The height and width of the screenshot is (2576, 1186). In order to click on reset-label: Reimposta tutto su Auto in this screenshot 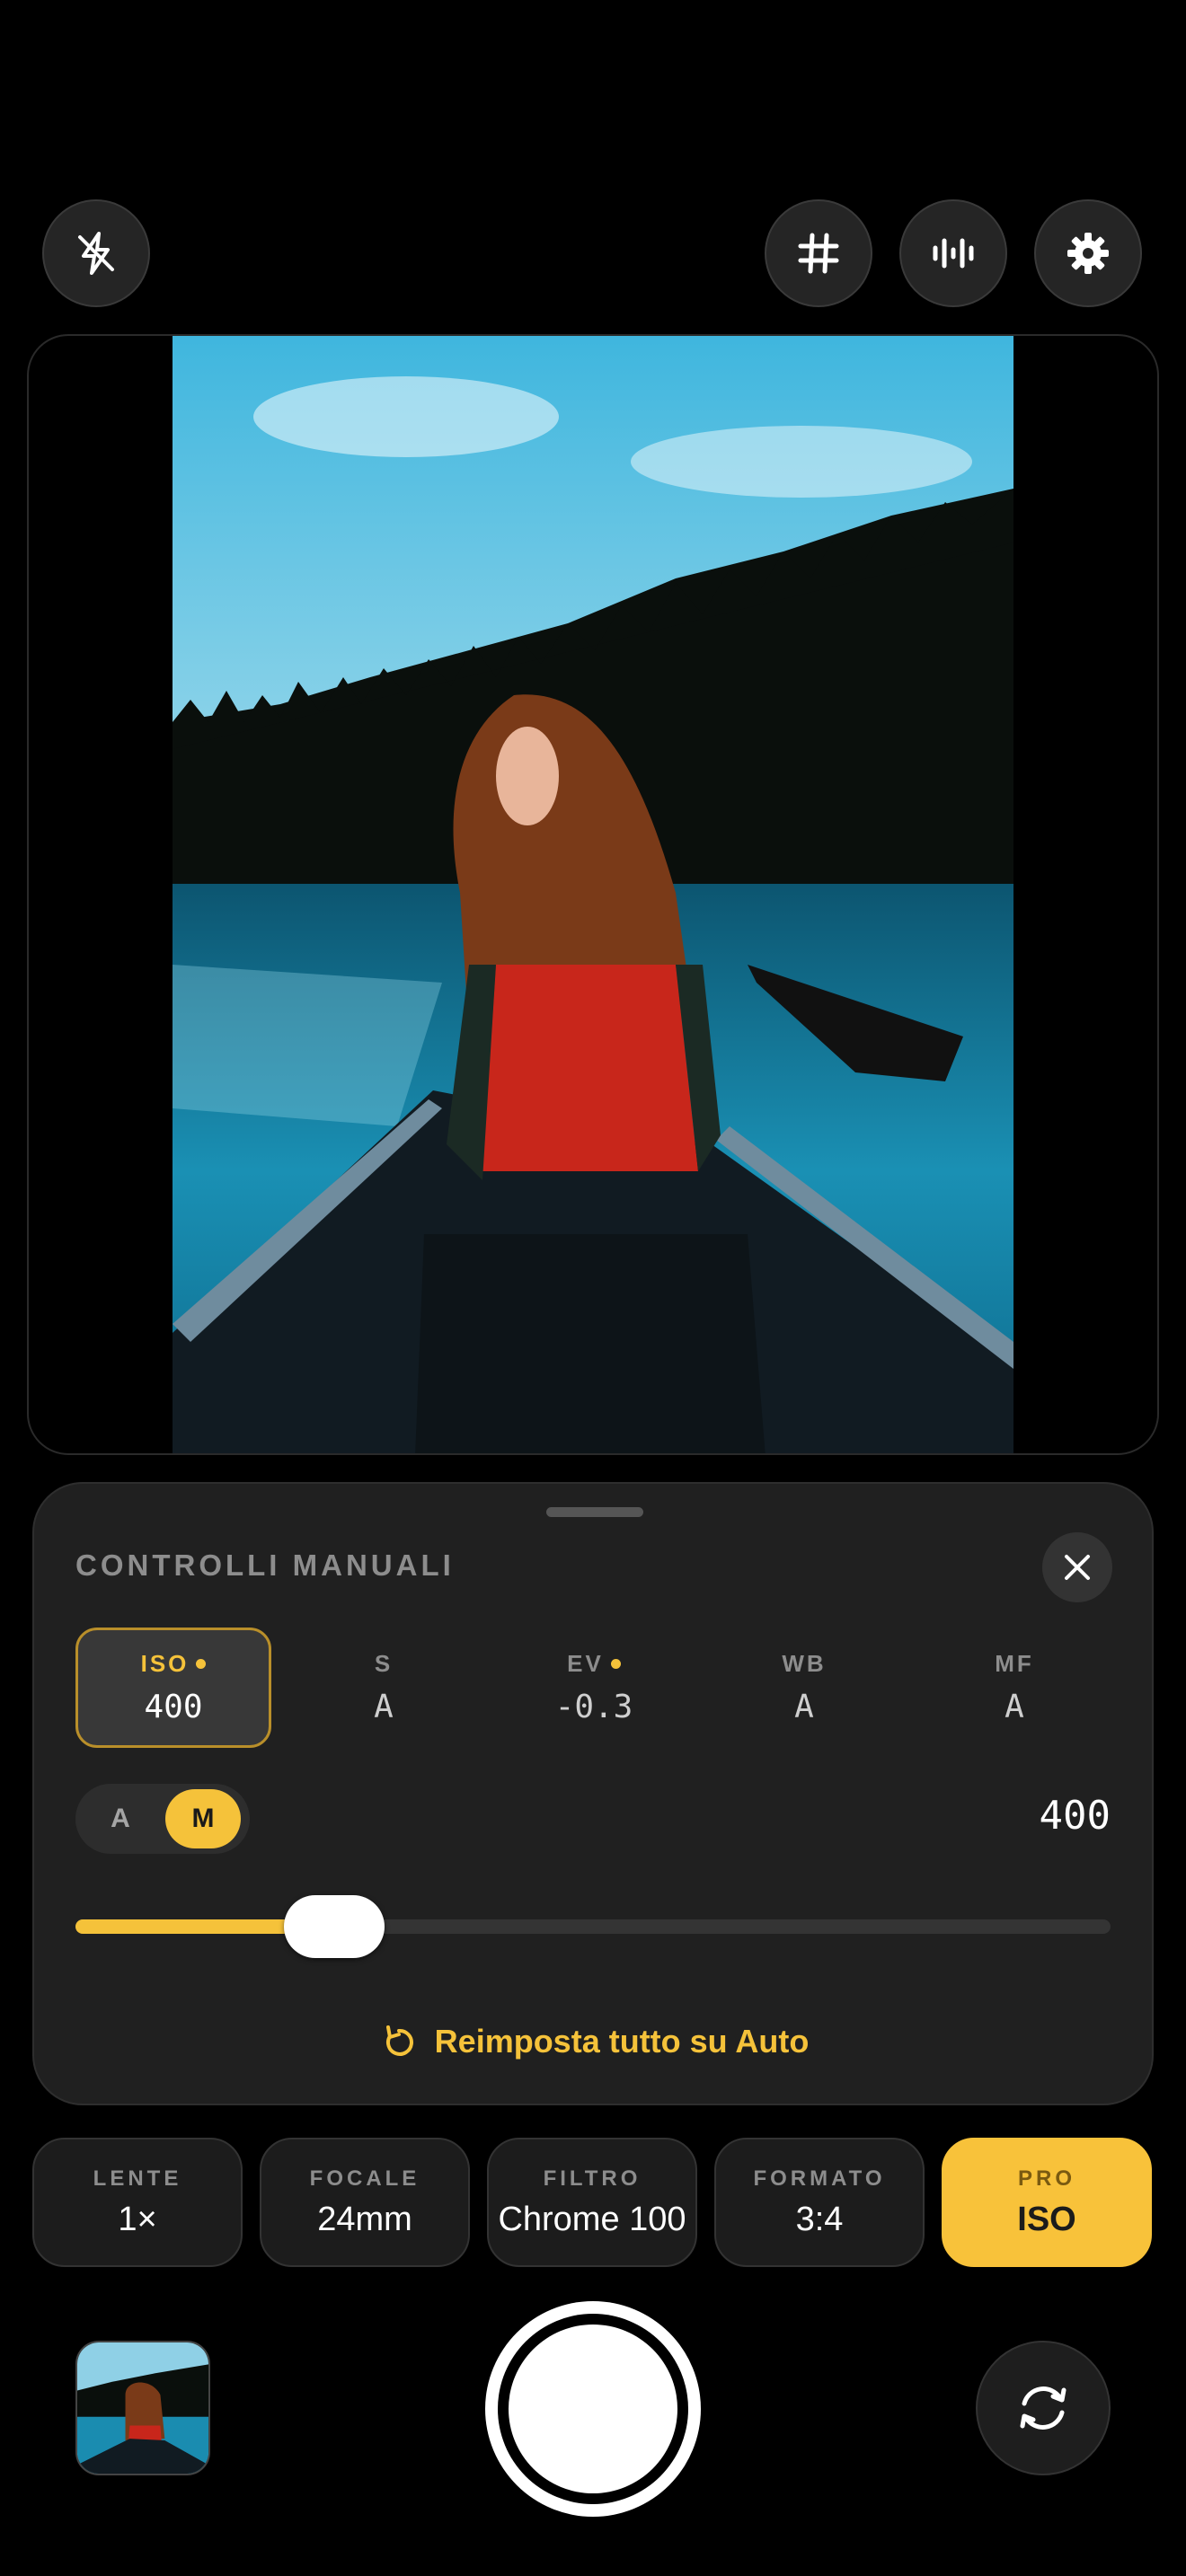, I will do `click(622, 2041)`.